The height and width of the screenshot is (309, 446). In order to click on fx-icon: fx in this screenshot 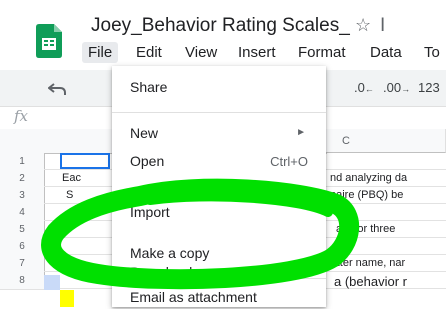, I will do `click(21, 116)`.